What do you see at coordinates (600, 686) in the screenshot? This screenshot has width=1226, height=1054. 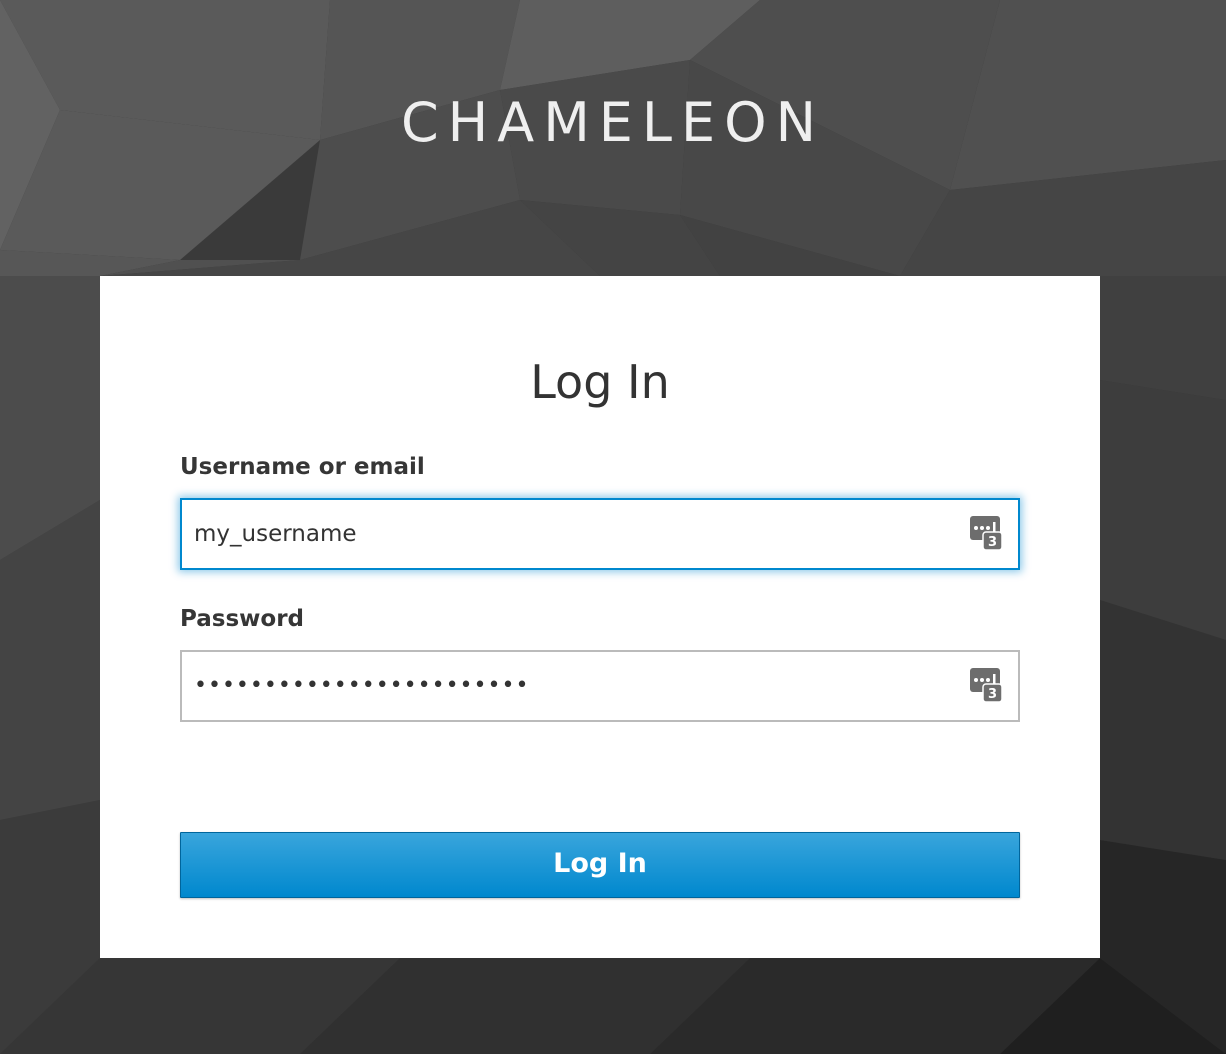 I see `password-input: •••••••••••••••••••••••• 3` at bounding box center [600, 686].